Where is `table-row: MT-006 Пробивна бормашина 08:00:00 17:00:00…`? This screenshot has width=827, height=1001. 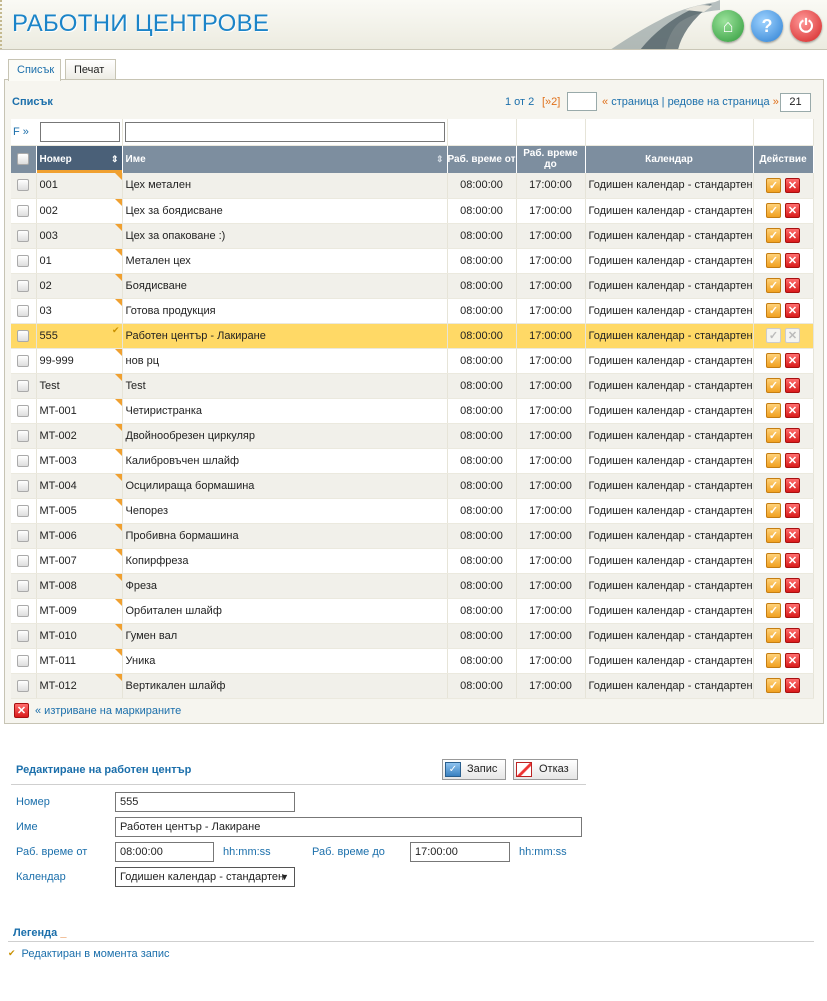 table-row: MT-006 Пробивна бормашина 08:00:00 17:00:00… is located at coordinates (412, 536).